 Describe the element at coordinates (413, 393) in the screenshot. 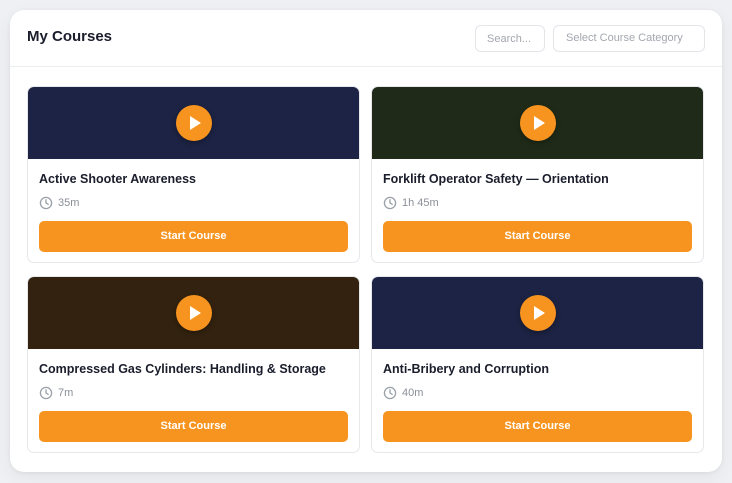

I see `duration-text: 40m` at that location.